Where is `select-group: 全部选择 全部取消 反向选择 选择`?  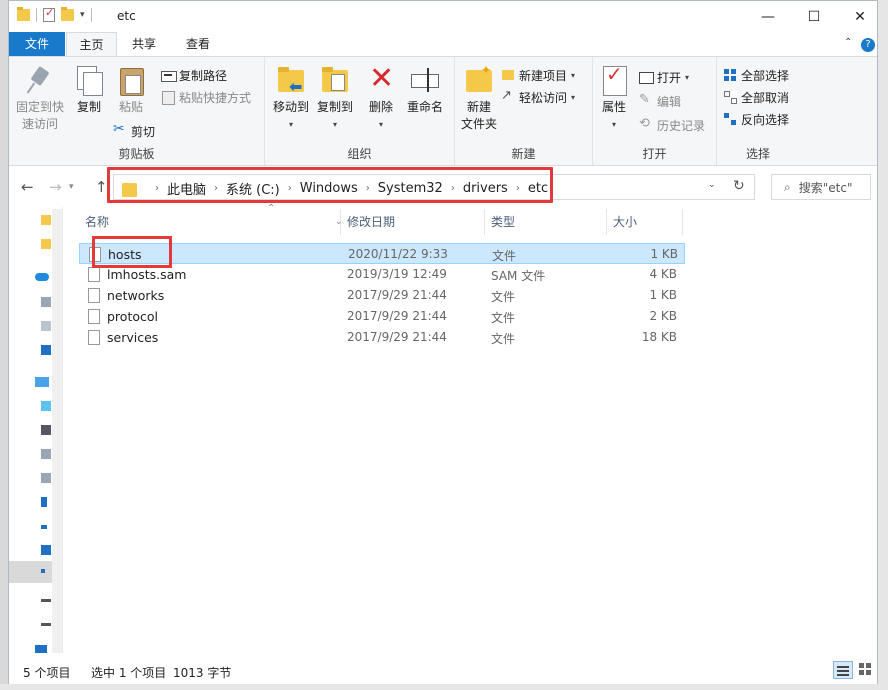
select-group: 全部选择 全部取消 反向选择 选择 is located at coordinates (758, 111).